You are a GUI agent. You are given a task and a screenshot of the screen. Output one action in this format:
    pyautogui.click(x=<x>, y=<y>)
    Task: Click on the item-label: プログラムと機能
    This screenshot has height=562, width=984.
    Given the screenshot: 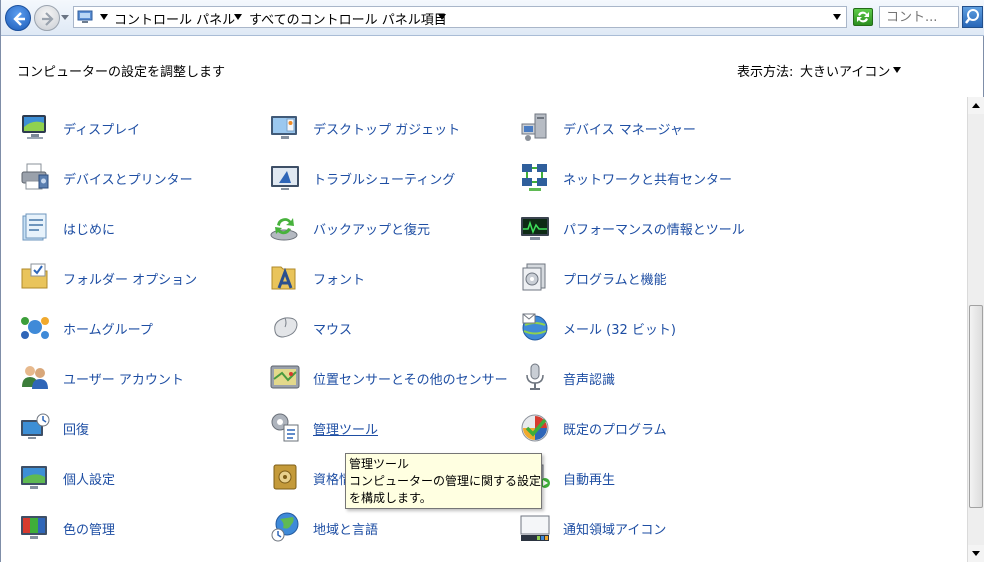 What is the action you would take?
    pyautogui.click(x=615, y=280)
    